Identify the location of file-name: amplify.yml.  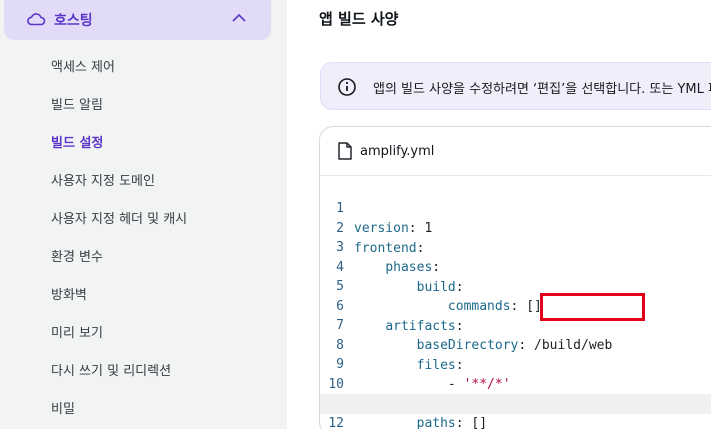
(397, 151).